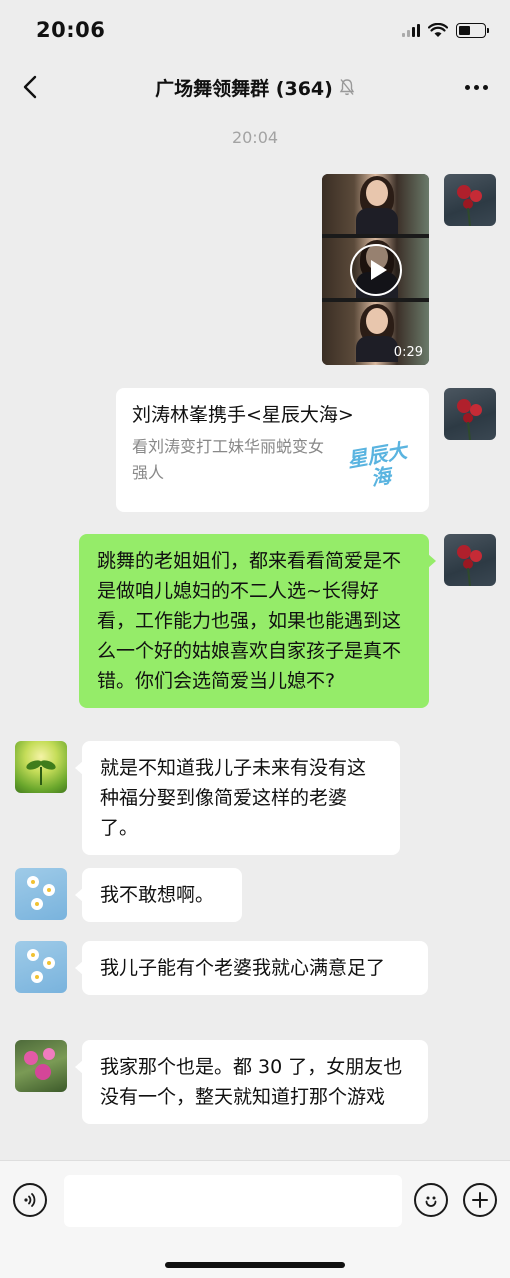 The width and height of the screenshot is (510, 1278). What do you see at coordinates (476, 87) in the screenshot?
I see `more-button` at bounding box center [476, 87].